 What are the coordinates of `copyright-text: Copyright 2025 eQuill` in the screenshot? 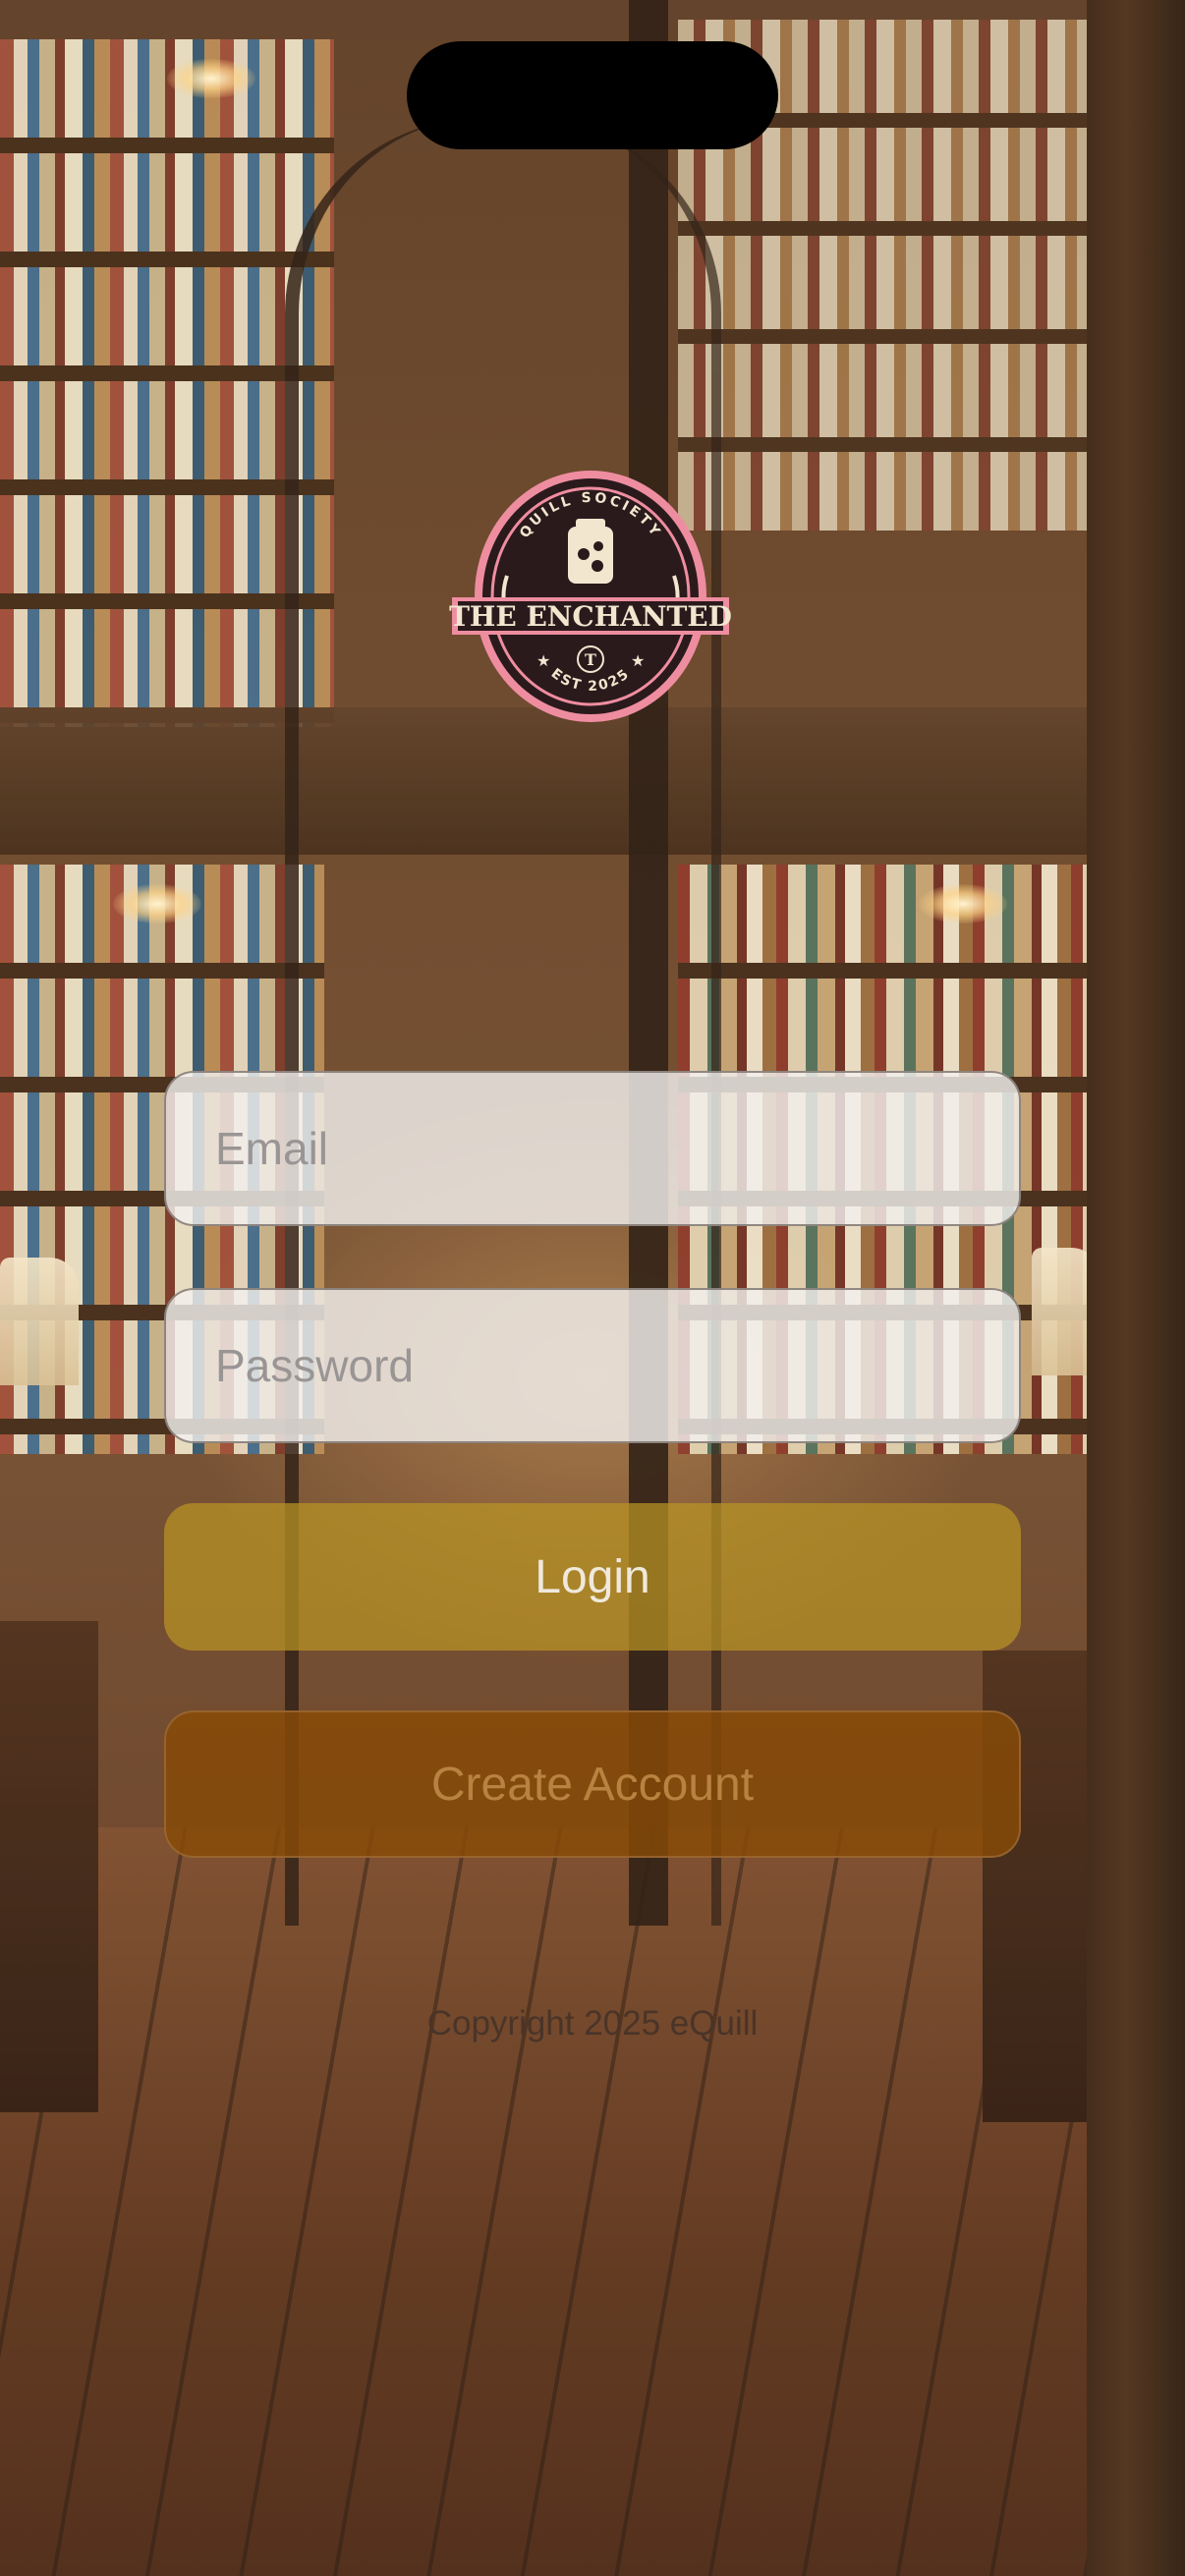 It's located at (592, 2023).